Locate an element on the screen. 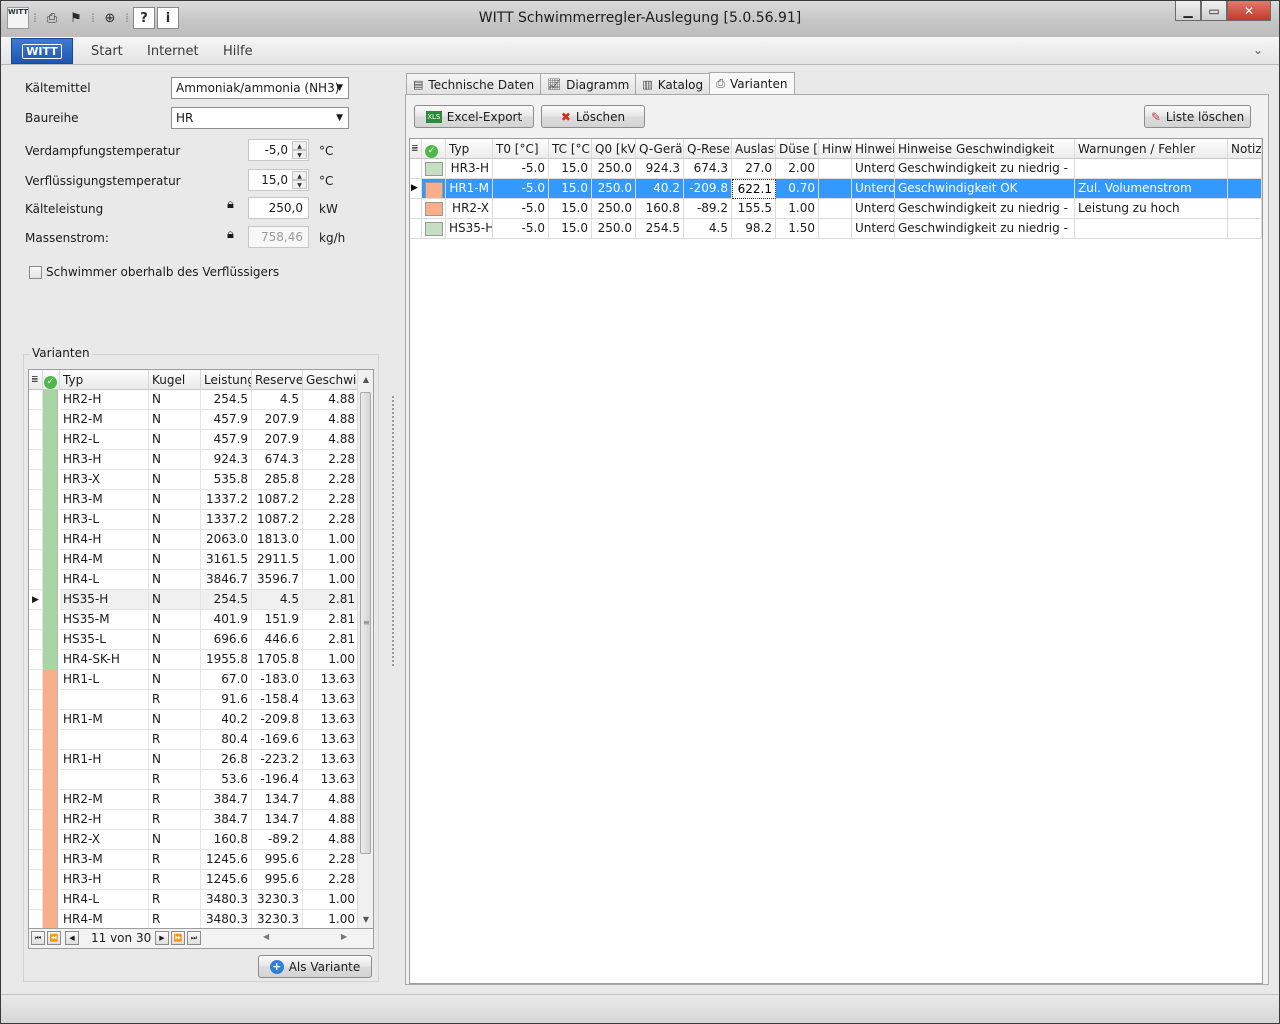 This screenshot has height=1024, width=1280. maximize-button: ▭ is located at coordinates (1214, 11).